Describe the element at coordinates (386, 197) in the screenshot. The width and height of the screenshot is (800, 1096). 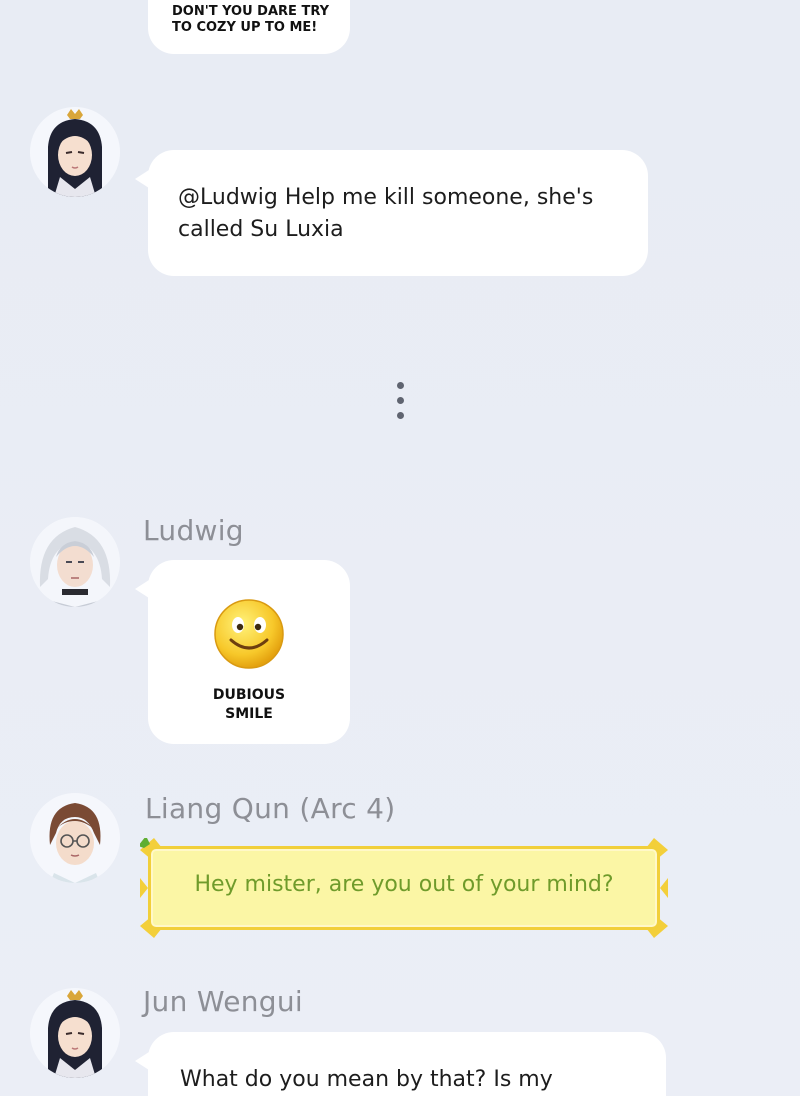
I see `message-text-line: @Ludwig Help me kill someone, she's` at that location.